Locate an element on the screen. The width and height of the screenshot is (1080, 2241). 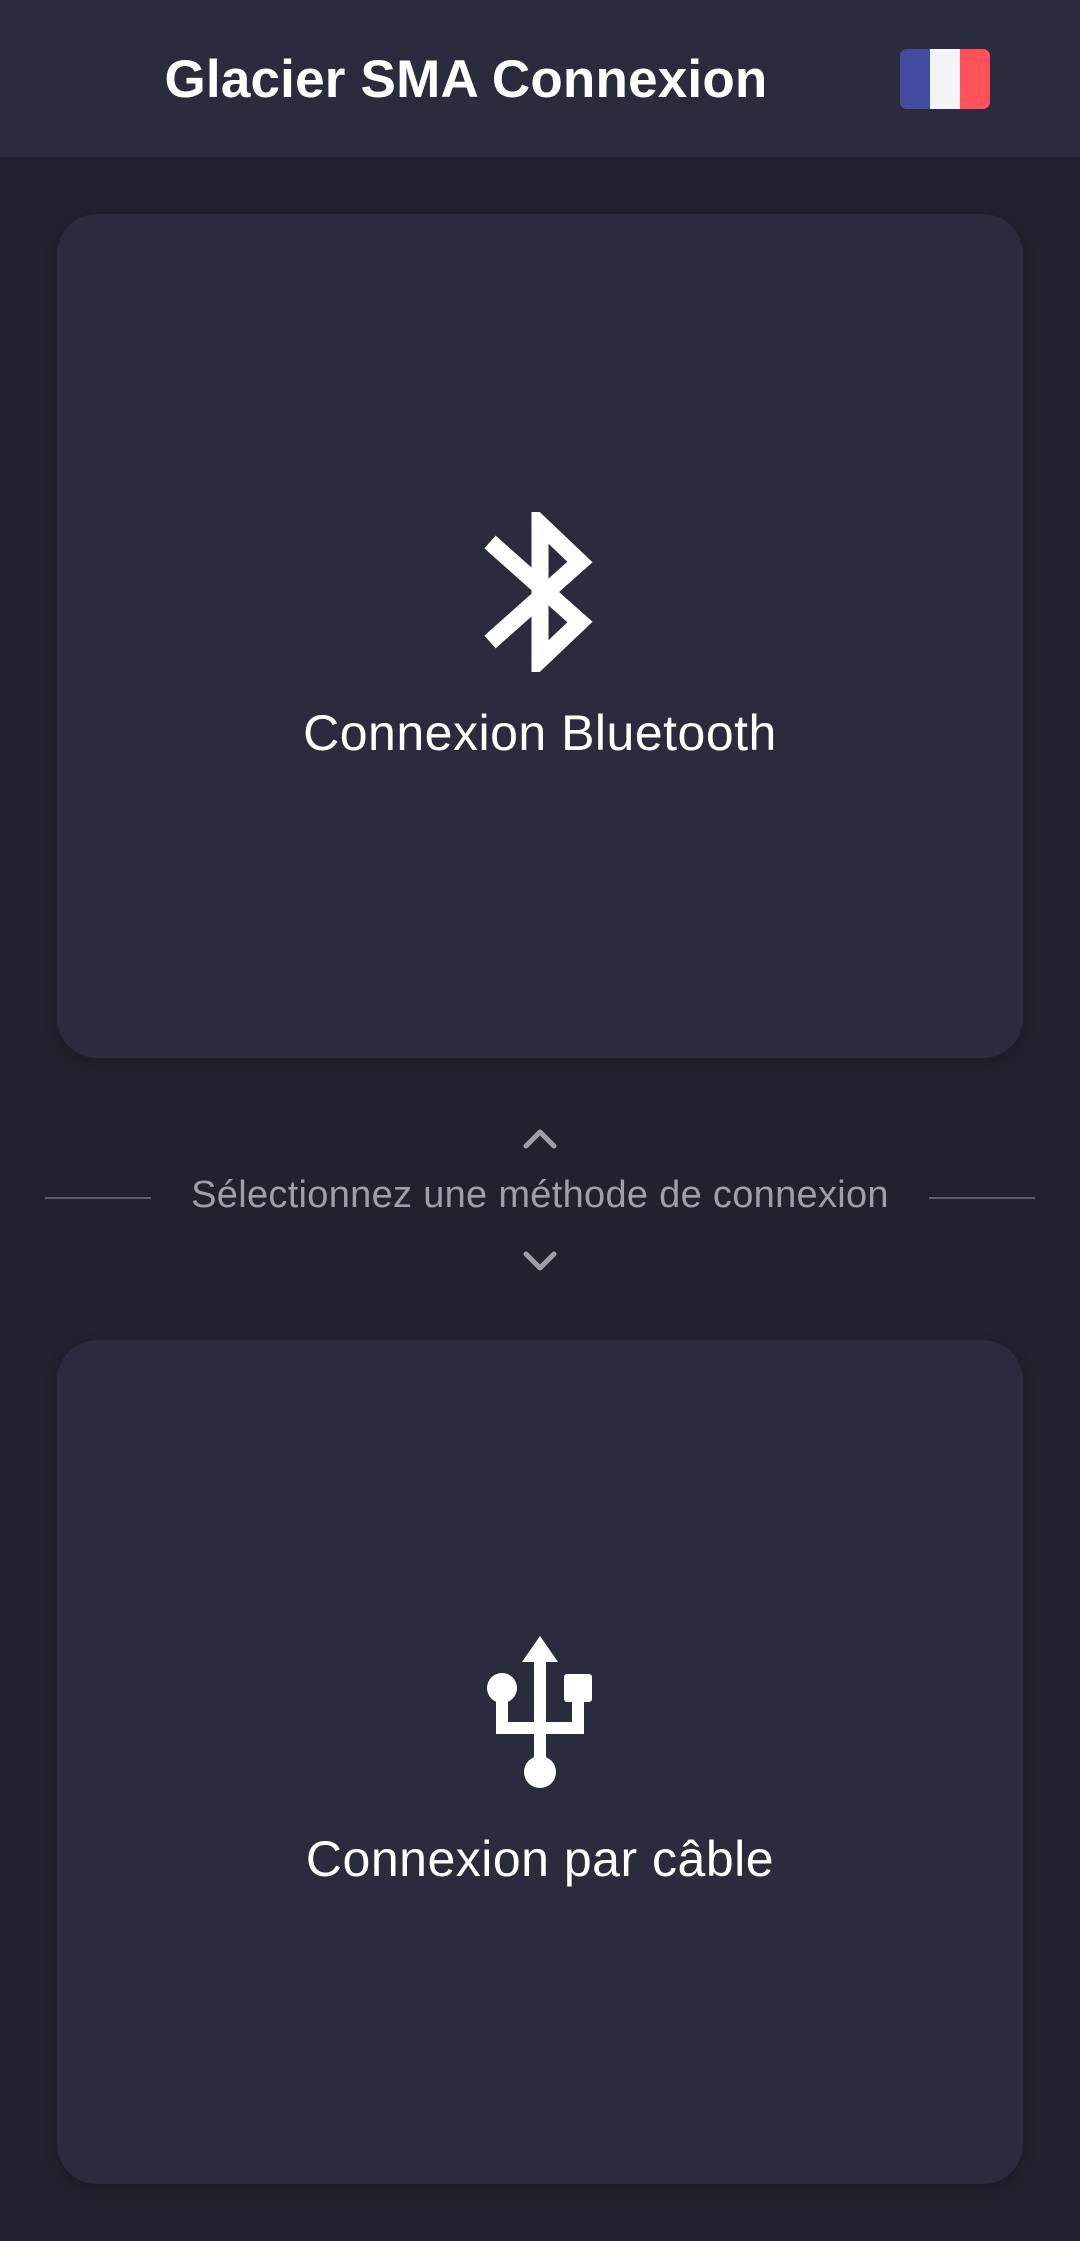
flag-stripe-white is located at coordinates (945, 79).